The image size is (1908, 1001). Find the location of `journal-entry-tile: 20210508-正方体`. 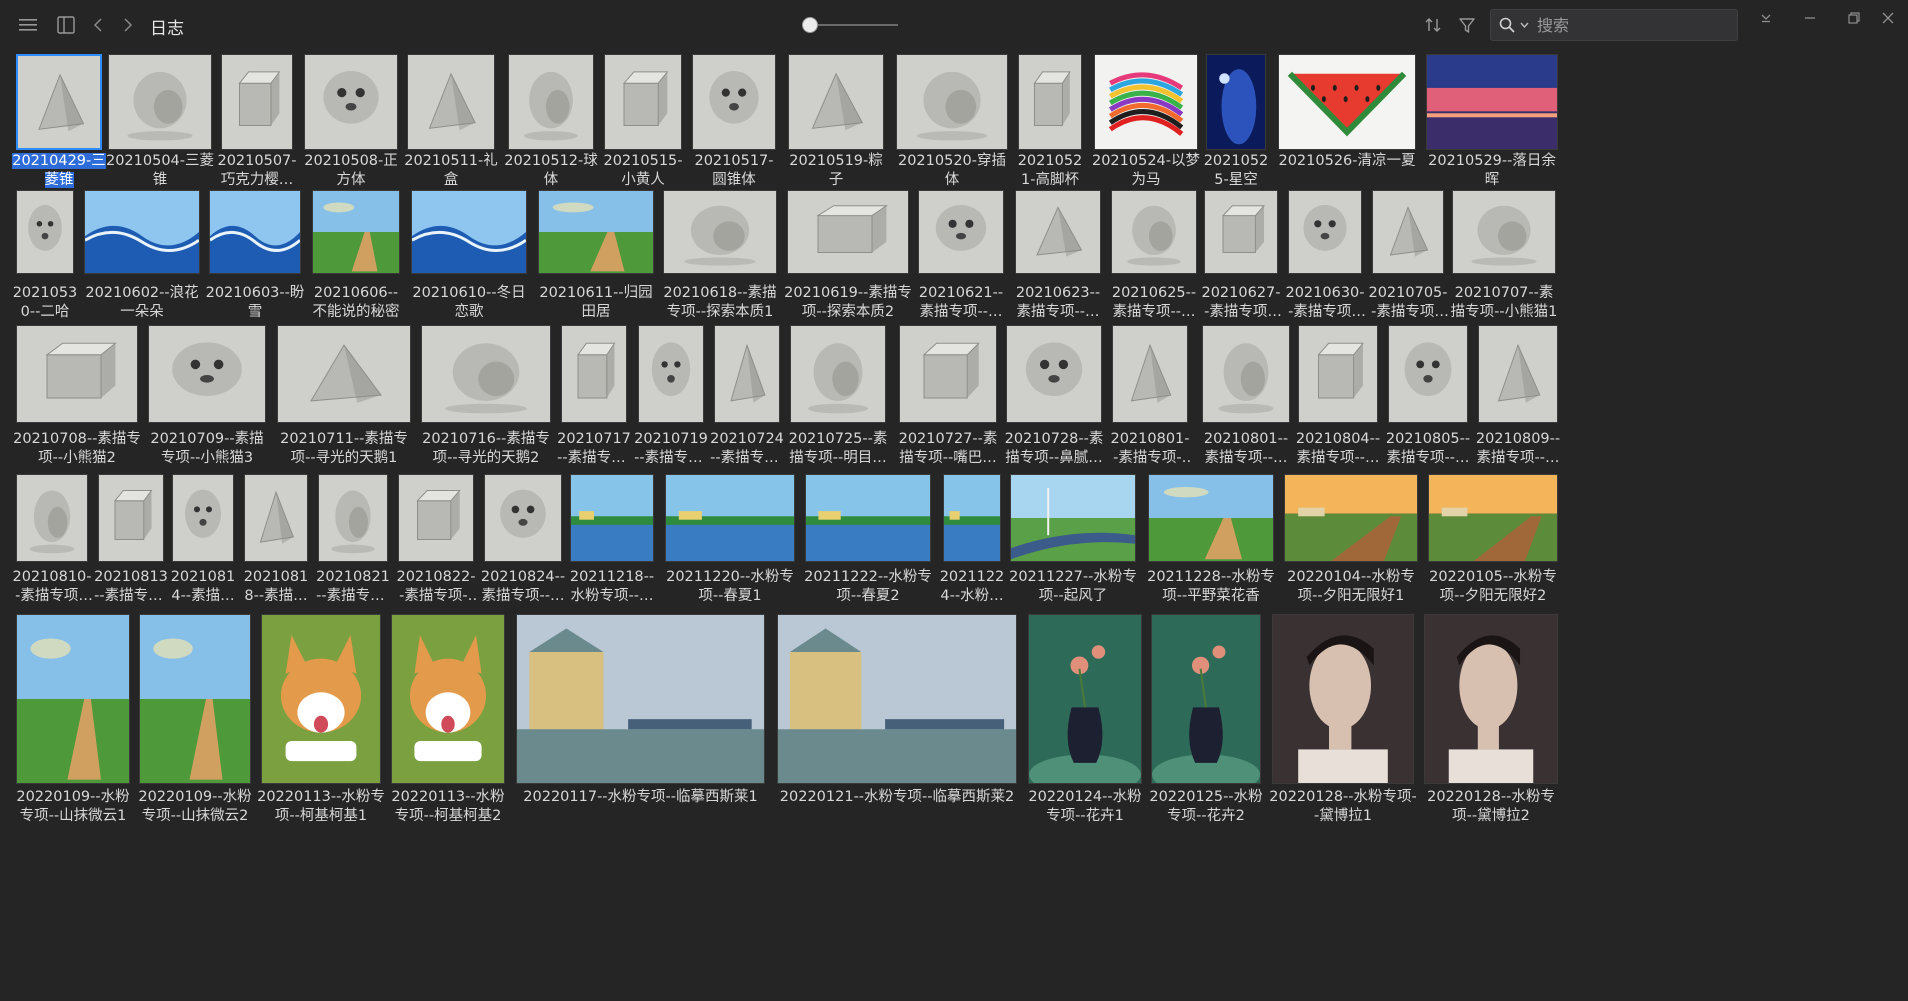

journal-entry-tile: 20210508-正方体 is located at coordinates (351, 123).